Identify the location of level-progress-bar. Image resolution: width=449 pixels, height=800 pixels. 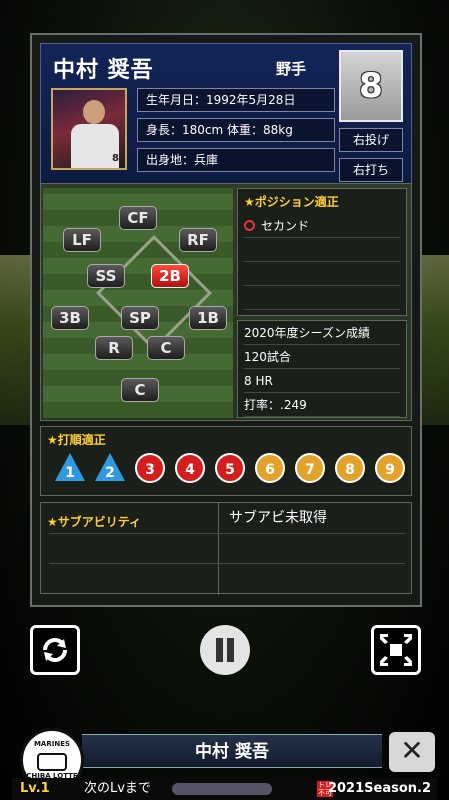
(222, 789).